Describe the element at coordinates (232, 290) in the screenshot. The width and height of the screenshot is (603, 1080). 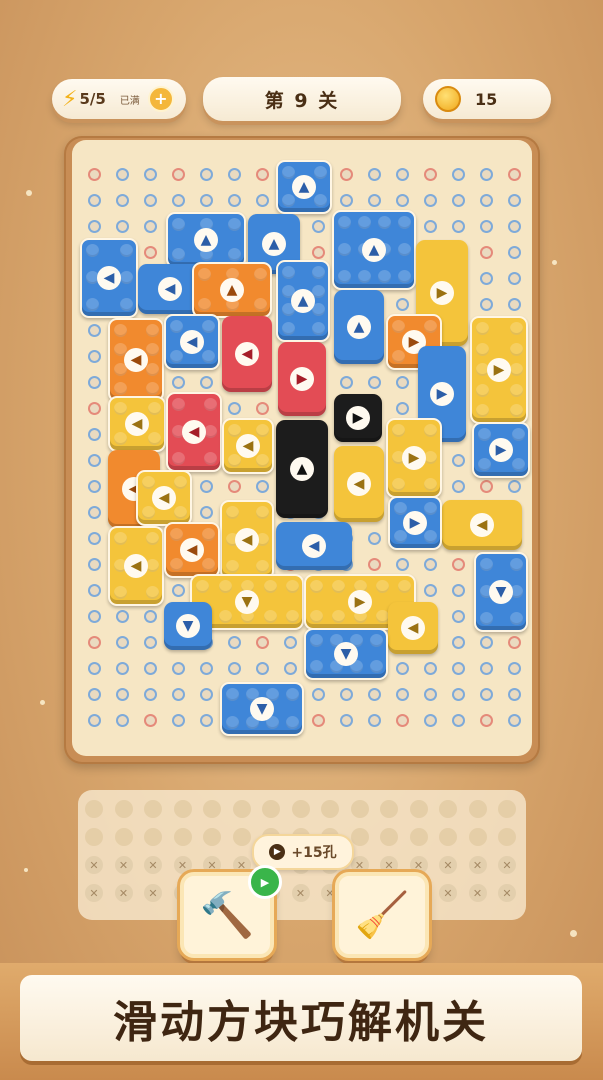
I see `orange-block: ▲` at that location.